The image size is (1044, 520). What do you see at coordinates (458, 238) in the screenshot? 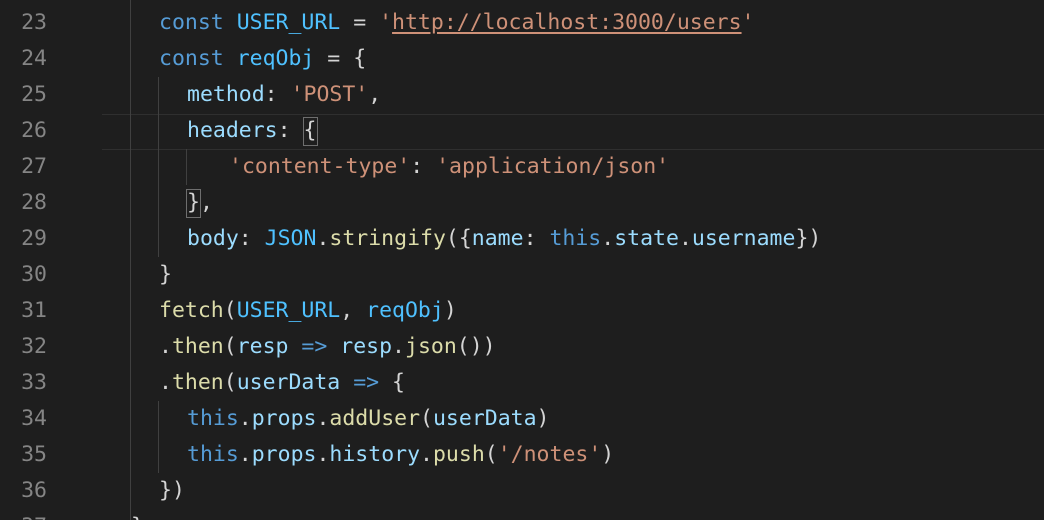
I see `code-token: ({` at bounding box center [458, 238].